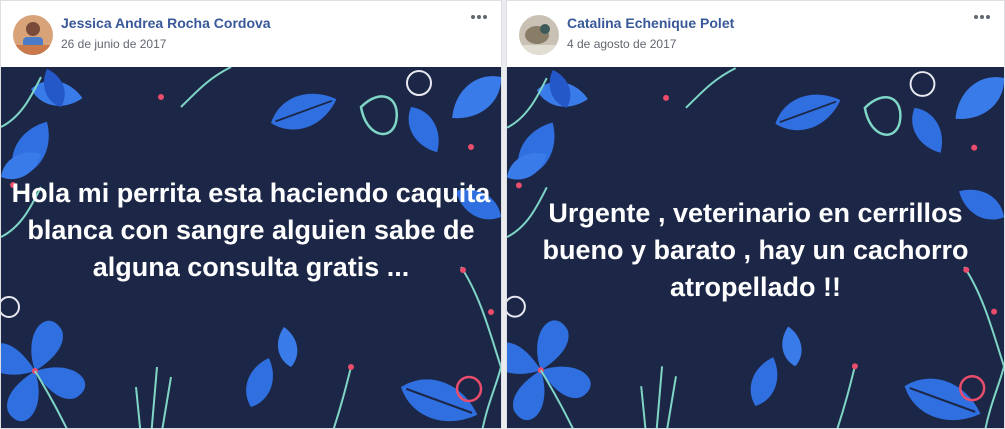 This screenshot has width=1005, height=429. What do you see at coordinates (650, 23) in the screenshot?
I see `author-name-link: Catalina Echenique Polet` at bounding box center [650, 23].